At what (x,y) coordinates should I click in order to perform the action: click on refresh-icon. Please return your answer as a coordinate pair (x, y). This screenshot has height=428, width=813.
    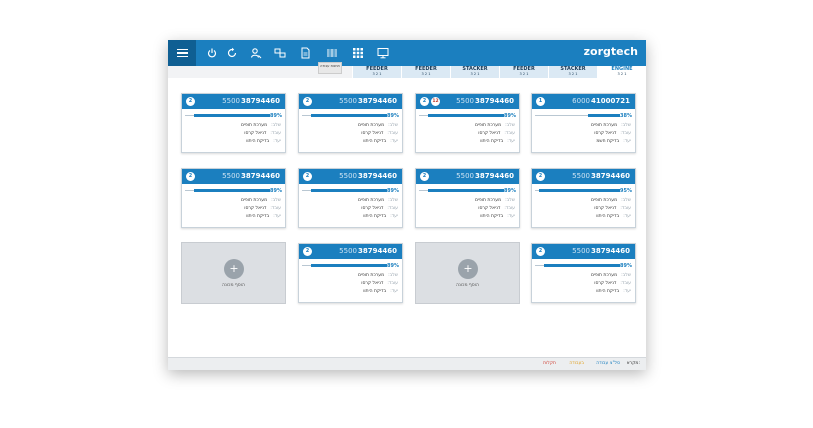
    Looking at the image, I should click on (232, 53).